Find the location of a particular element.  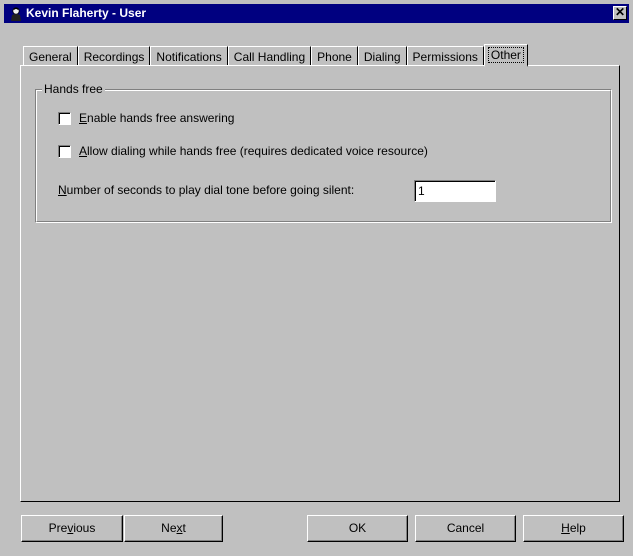

enable-hands-free-answering-checkbox is located at coordinates (64, 118).